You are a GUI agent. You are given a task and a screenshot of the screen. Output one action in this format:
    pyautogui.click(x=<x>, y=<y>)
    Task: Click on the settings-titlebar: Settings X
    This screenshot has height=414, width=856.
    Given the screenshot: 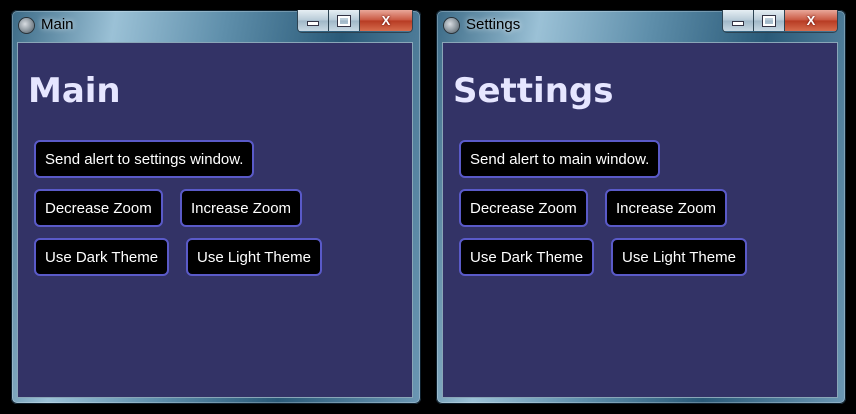 What is the action you would take?
    pyautogui.click(x=641, y=26)
    